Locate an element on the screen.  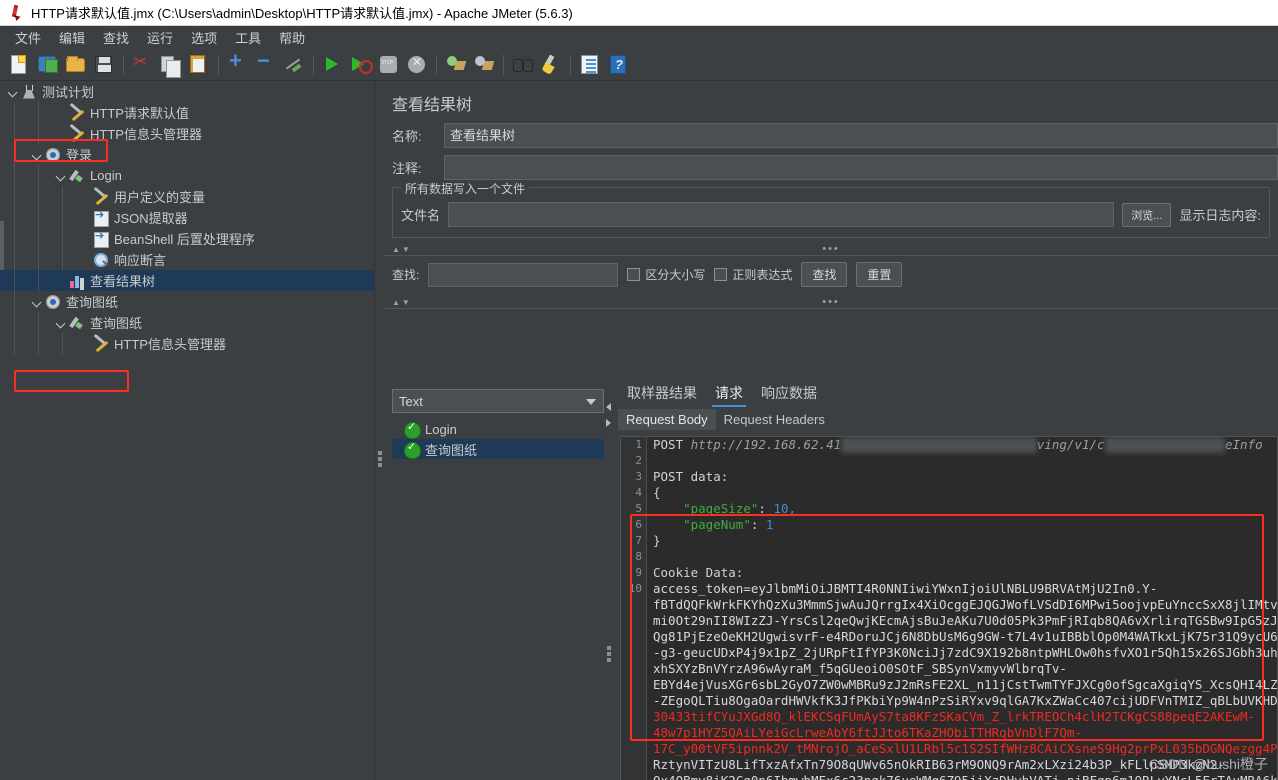
panel-splitter-top: ▲▼ ••• is located at coordinates (831, 248).